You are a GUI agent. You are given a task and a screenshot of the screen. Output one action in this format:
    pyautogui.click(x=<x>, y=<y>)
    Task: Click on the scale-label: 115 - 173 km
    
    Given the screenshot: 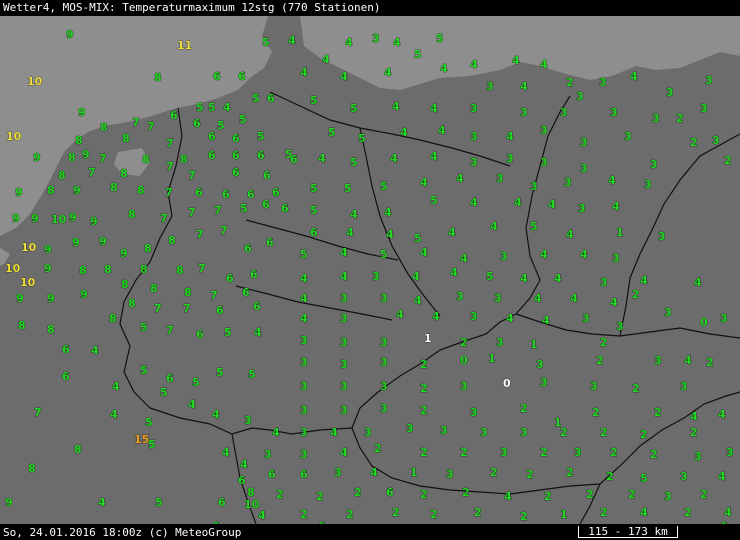 What is the action you would take?
    pyautogui.click(x=628, y=531)
    